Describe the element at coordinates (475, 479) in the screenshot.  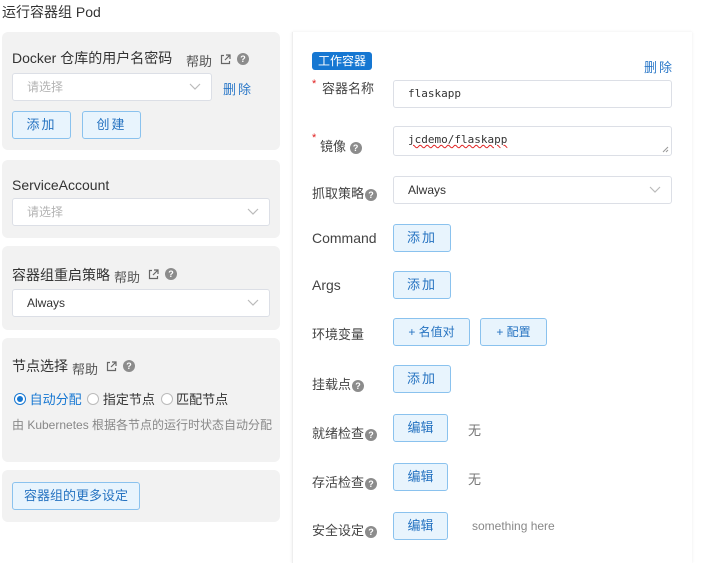
I see `liveness-value: 无` at that location.